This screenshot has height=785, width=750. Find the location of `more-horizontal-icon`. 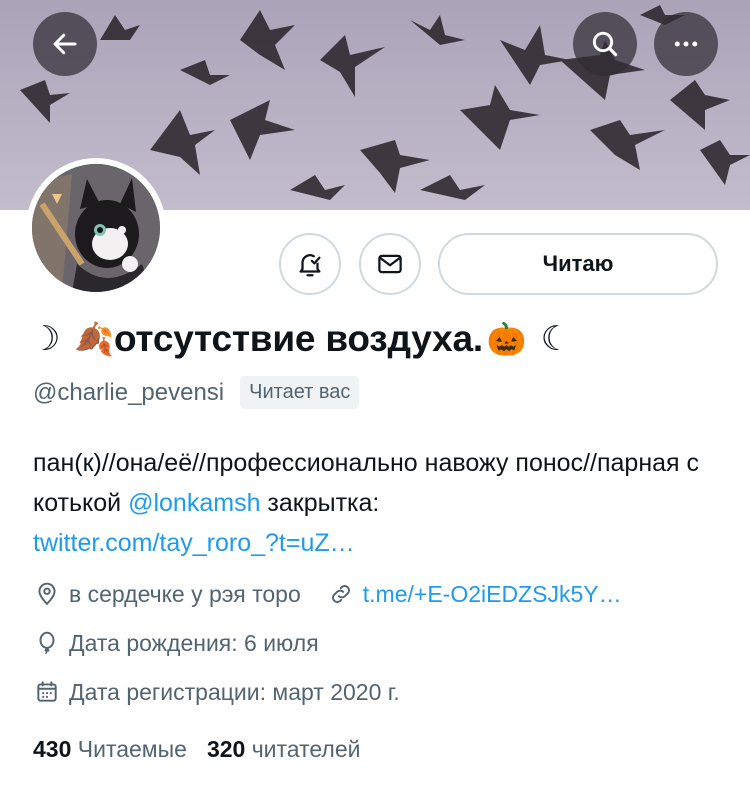

more-horizontal-icon is located at coordinates (686, 44).